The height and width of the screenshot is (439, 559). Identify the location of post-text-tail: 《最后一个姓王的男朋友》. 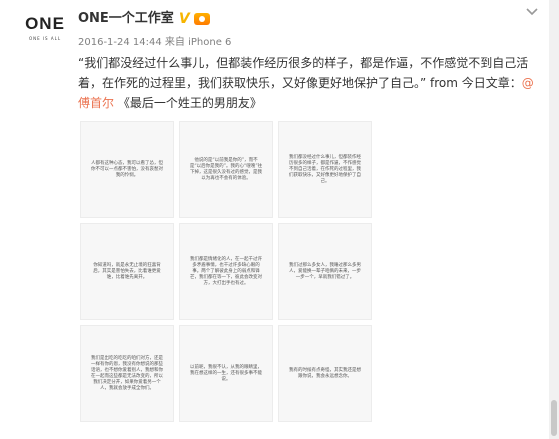
(188, 103).